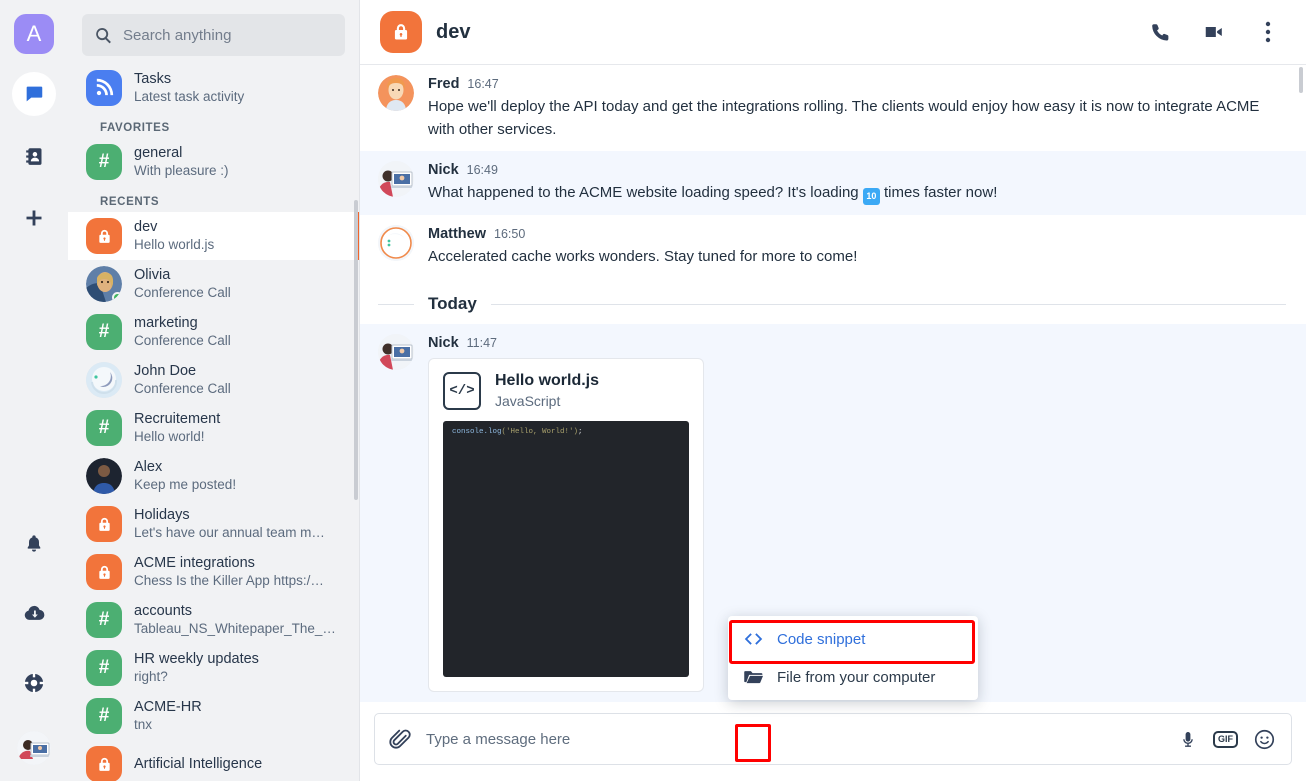 Image resolution: width=1306 pixels, height=781 pixels. What do you see at coordinates (151, 676) in the screenshot?
I see `sidebar-item-subtitle: right?` at bounding box center [151, 676].